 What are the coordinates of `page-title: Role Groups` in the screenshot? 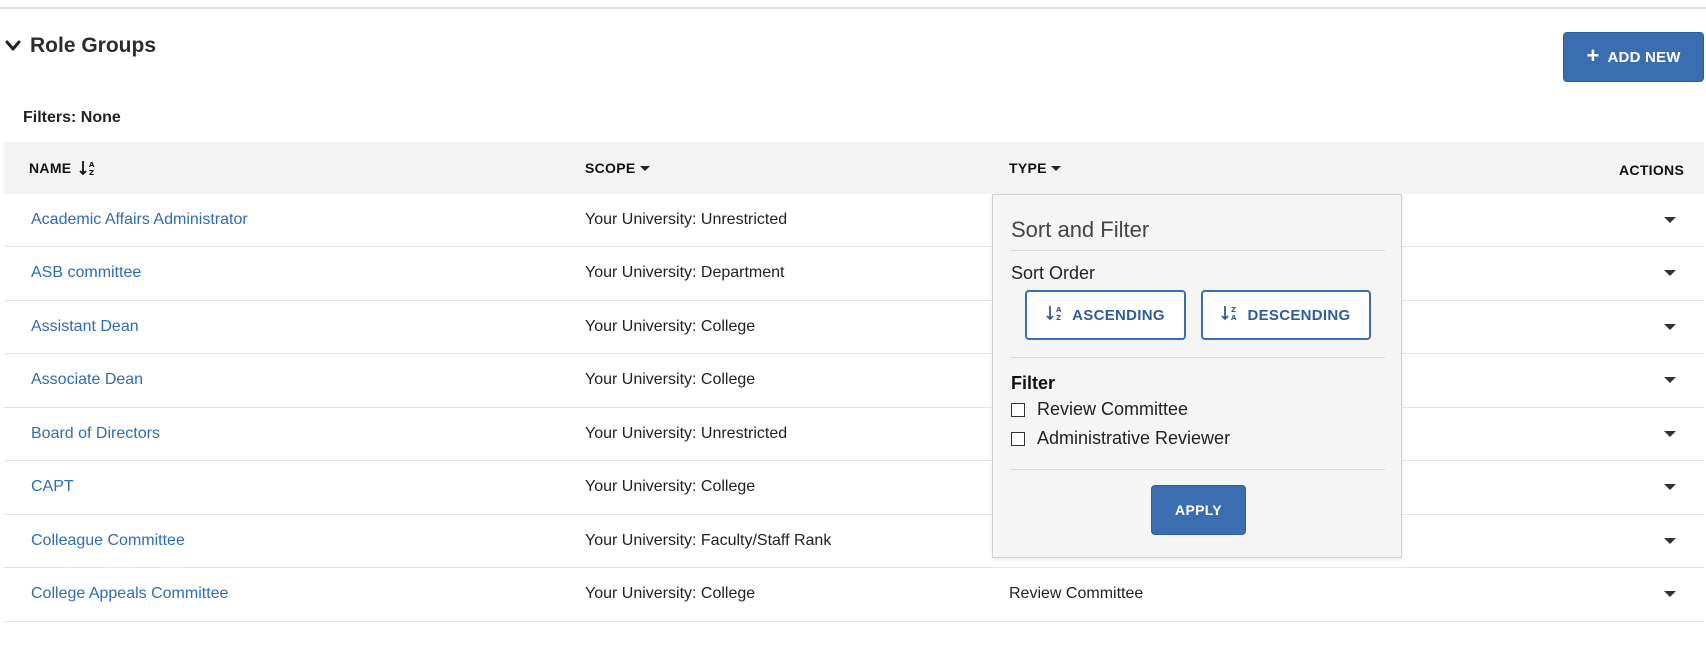 It's located at (93, 45).